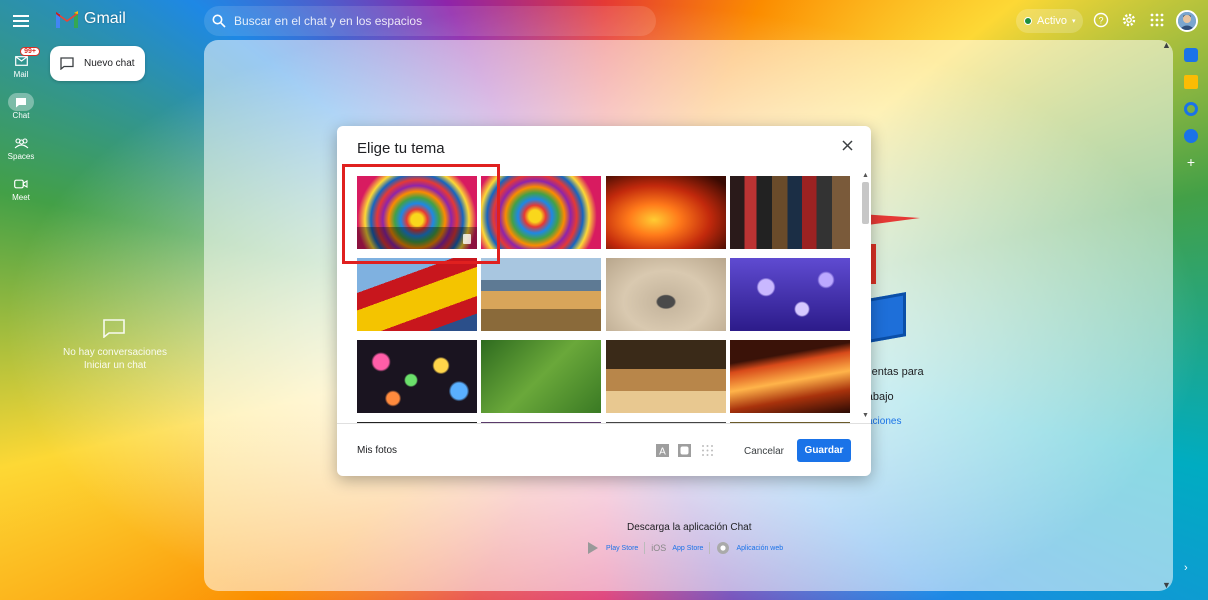  I want to click on meet-icon, so click(21, 184).